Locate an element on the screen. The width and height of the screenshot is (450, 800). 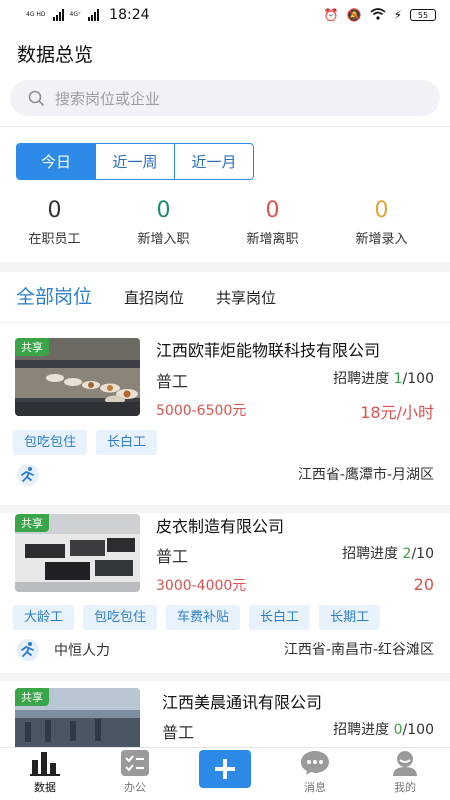
nav-label: 办公 is located at coordinates (135, 787).